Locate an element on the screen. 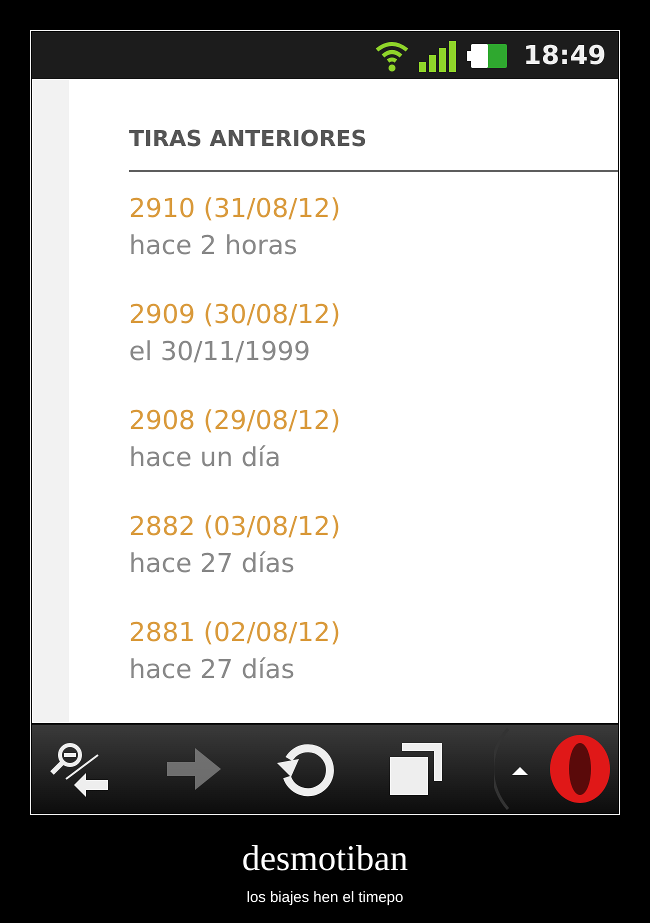  clock-time: 18:49 is located at coordinates (564, 55).